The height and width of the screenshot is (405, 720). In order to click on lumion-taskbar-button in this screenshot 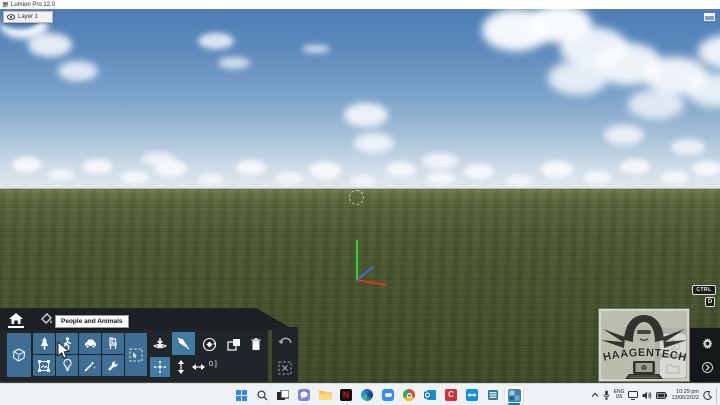, I will do `click(514, 395)`.